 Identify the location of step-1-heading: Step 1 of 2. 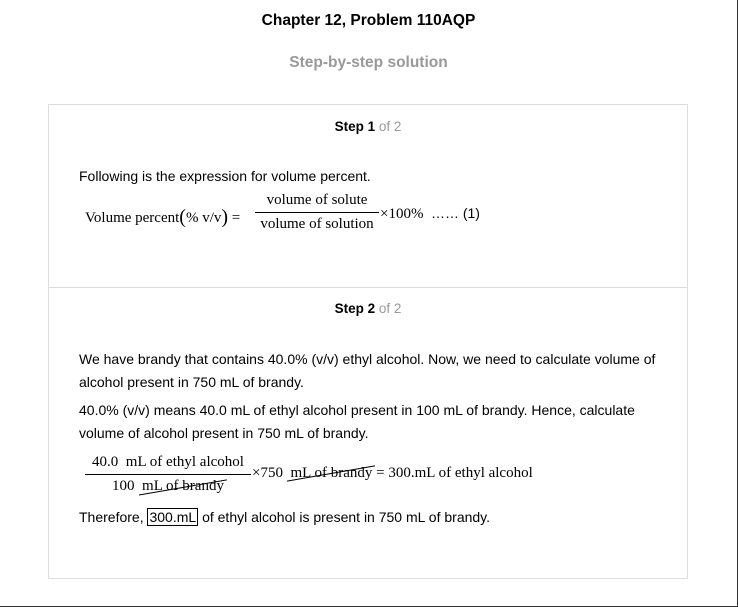
(368, 126).